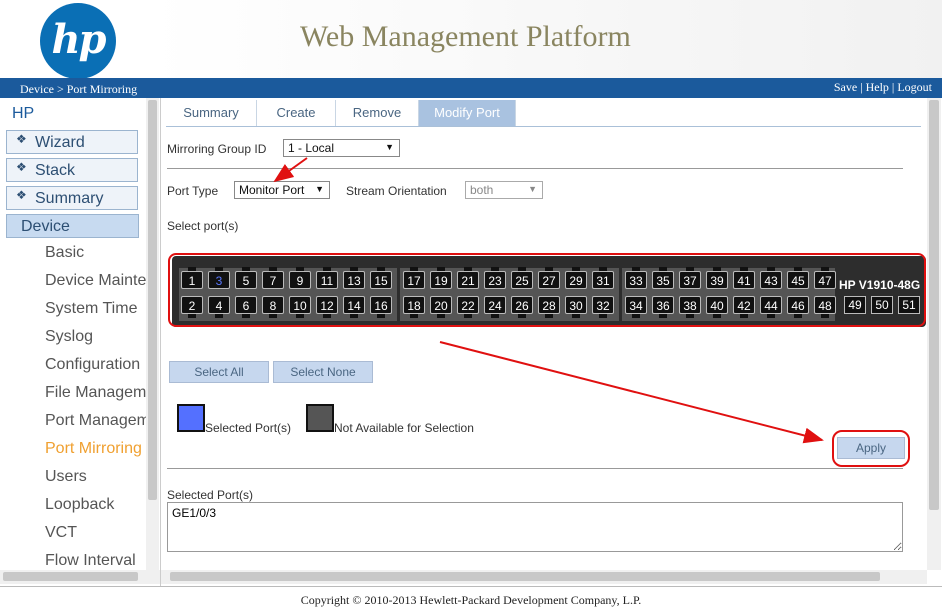 The width and height of the screenshot is (942, 614). I want to click on nav-label: Device, so click(45, 226).